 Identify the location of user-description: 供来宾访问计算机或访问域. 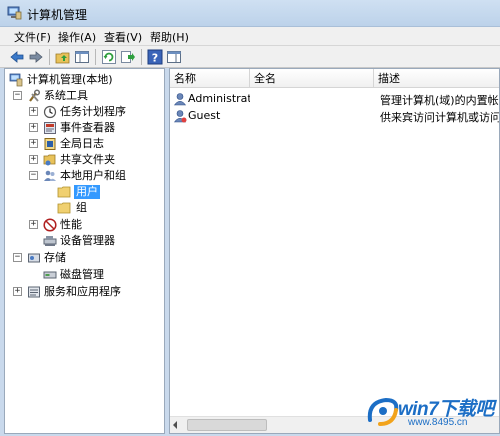
(440, 117).